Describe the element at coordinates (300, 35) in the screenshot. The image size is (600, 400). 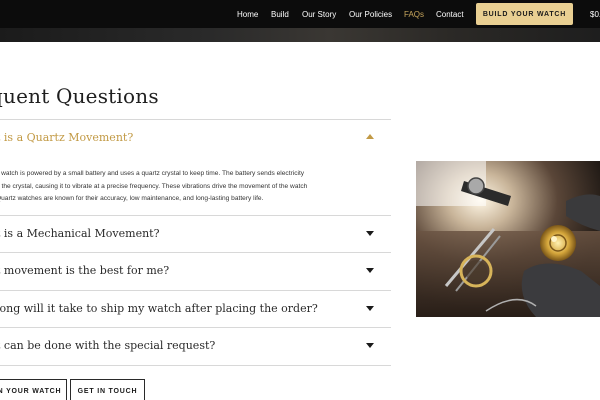
I see `hero-image-strip` at that location.